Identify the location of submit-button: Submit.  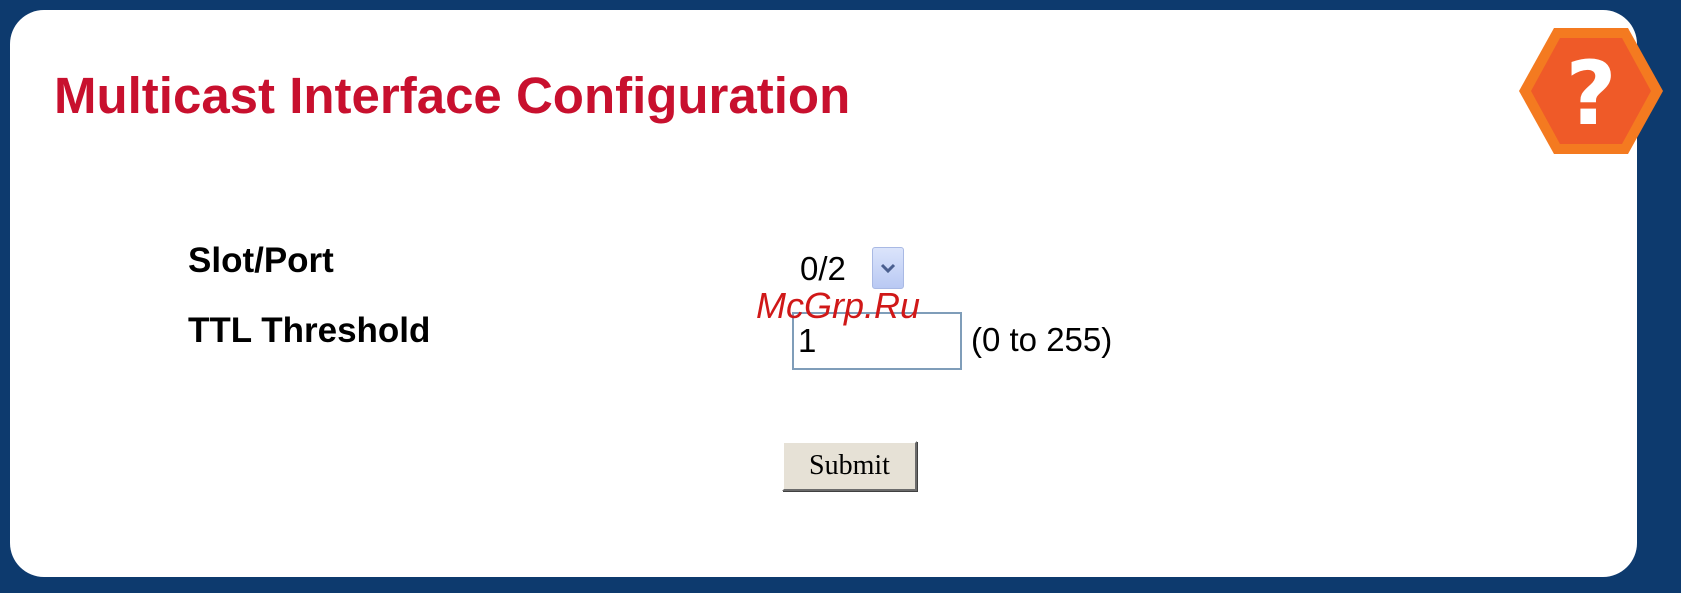
(849, 466).